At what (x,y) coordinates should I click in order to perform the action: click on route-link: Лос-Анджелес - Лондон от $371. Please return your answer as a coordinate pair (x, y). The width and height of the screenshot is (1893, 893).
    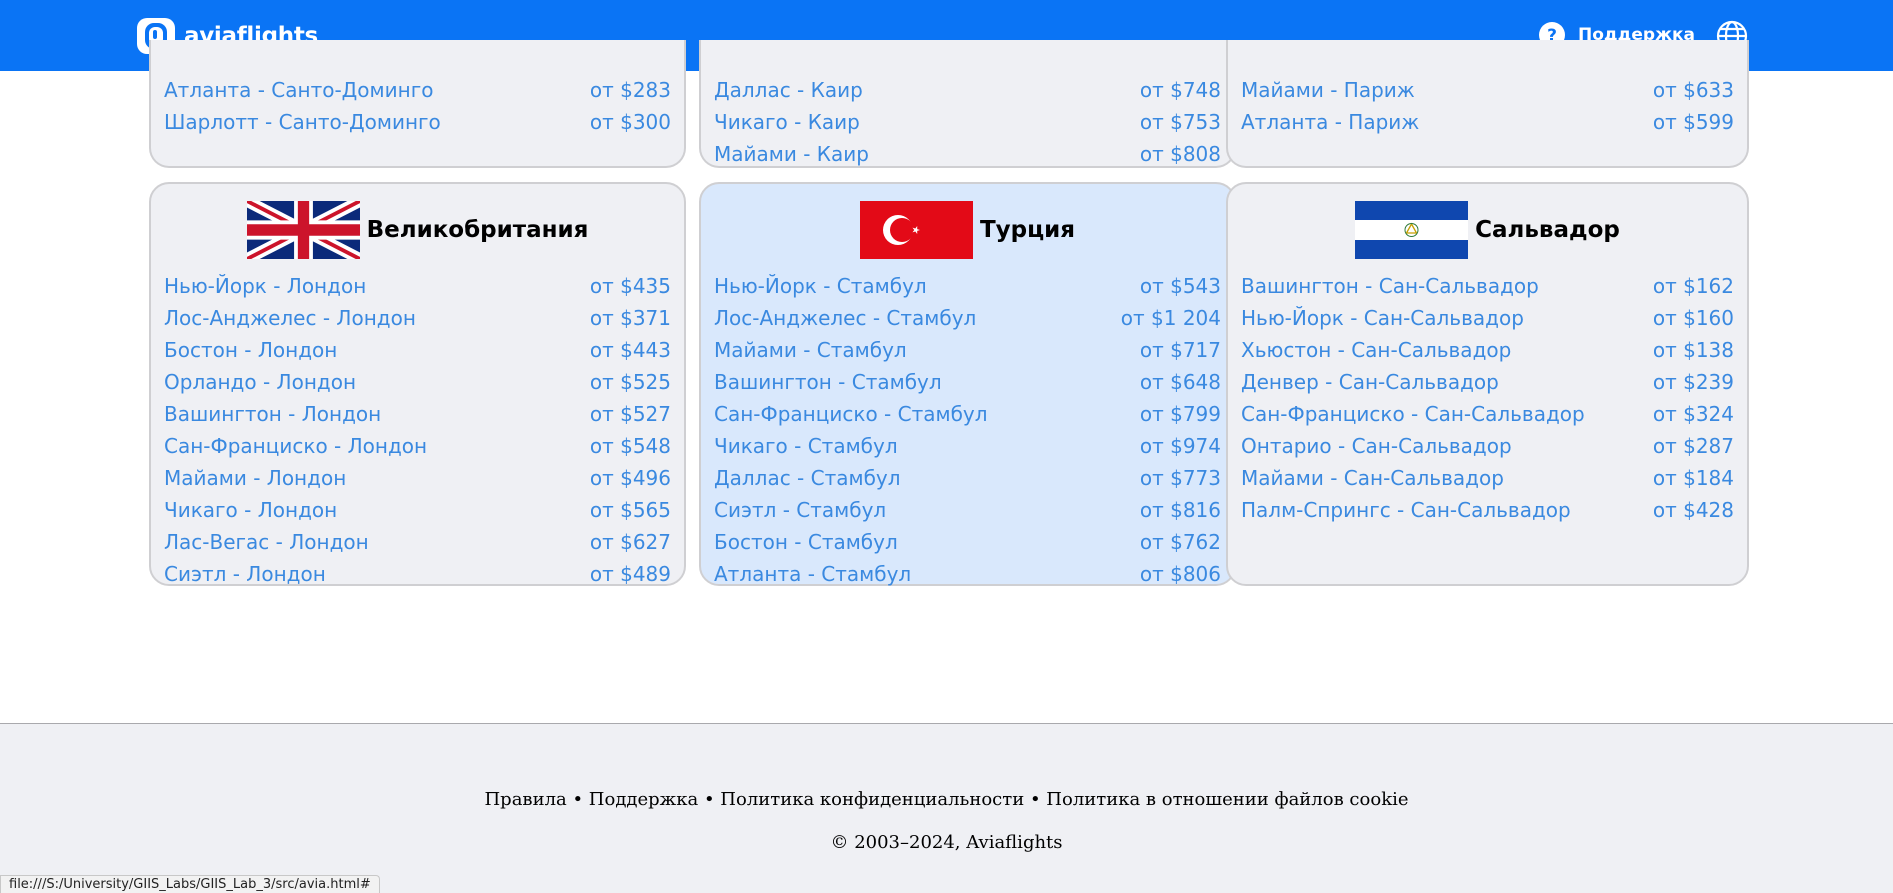
    Looking at the image, I should click on (417, 318).